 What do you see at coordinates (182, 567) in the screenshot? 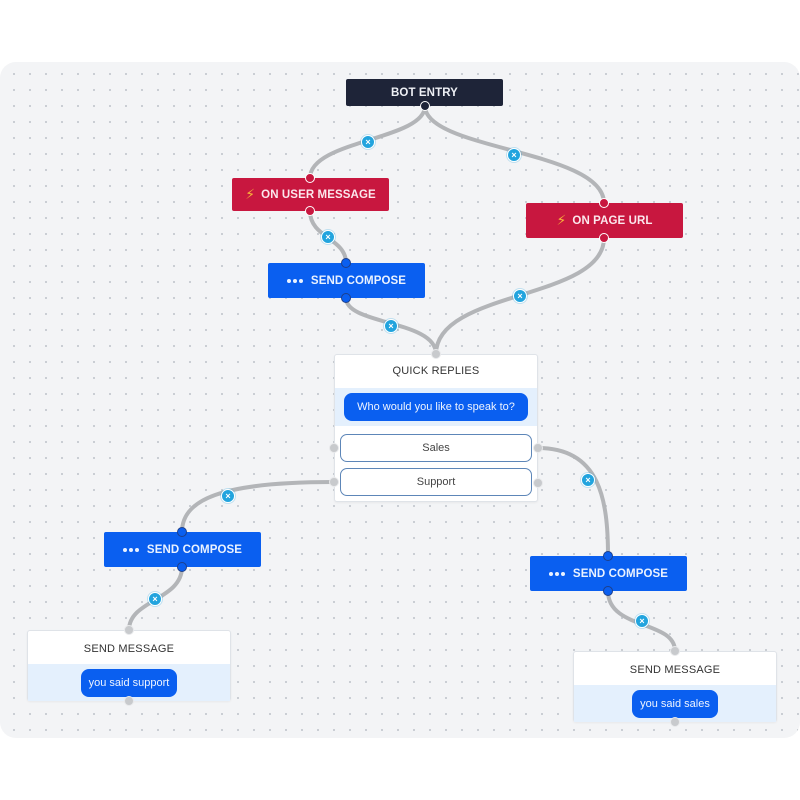
I see `send-compose-2-output-handle` at bounding box center [182, 567].